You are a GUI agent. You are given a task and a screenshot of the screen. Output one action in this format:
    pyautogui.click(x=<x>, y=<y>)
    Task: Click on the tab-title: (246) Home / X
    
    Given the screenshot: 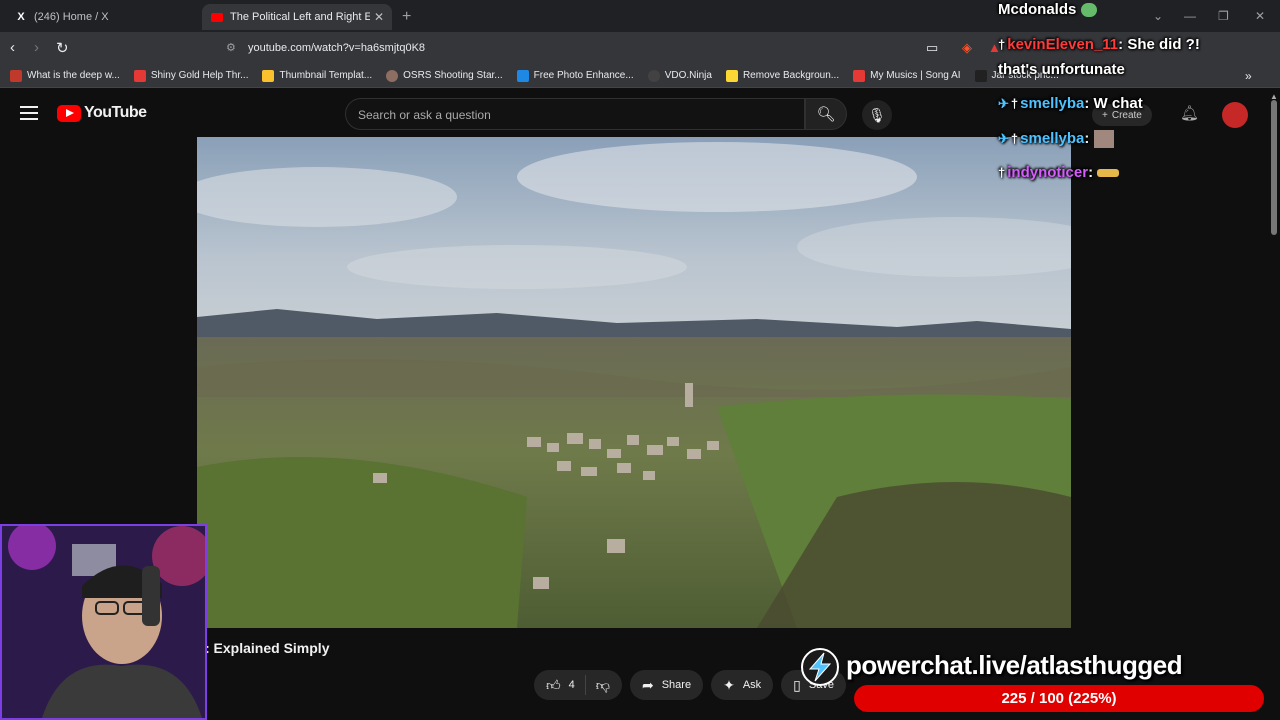 What is the action you would take?
    pyautogui.click(x=71, y=17)
    